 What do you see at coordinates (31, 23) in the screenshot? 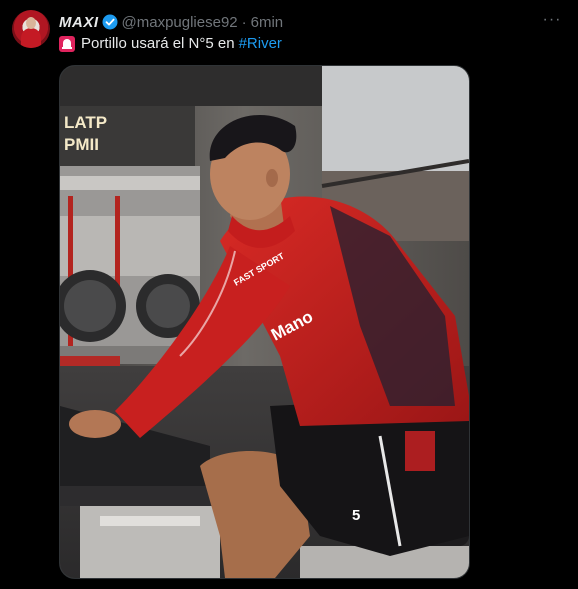
I see `avatar-face` at bounding box center [31, 23].